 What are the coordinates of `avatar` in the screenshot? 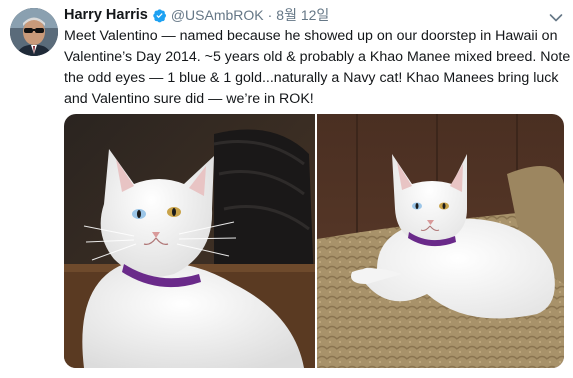 It's located at (34, 32).